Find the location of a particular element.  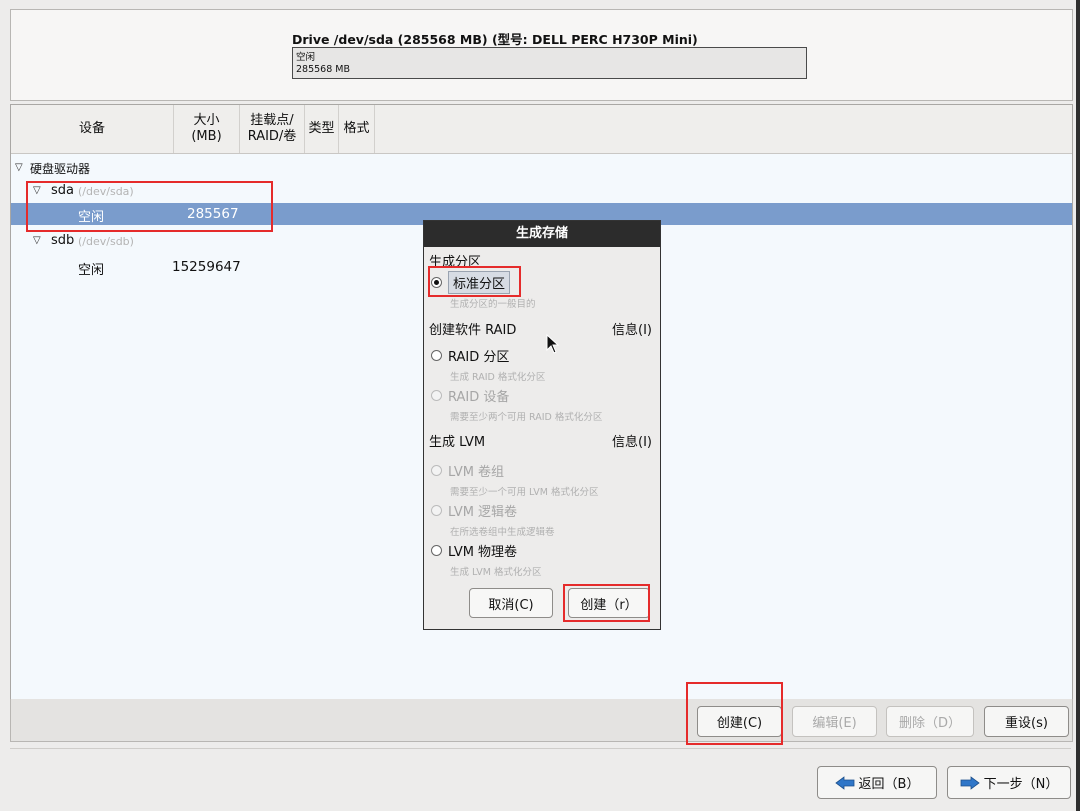

delete-button: 删除（D） is located at coordinates (930, 721).